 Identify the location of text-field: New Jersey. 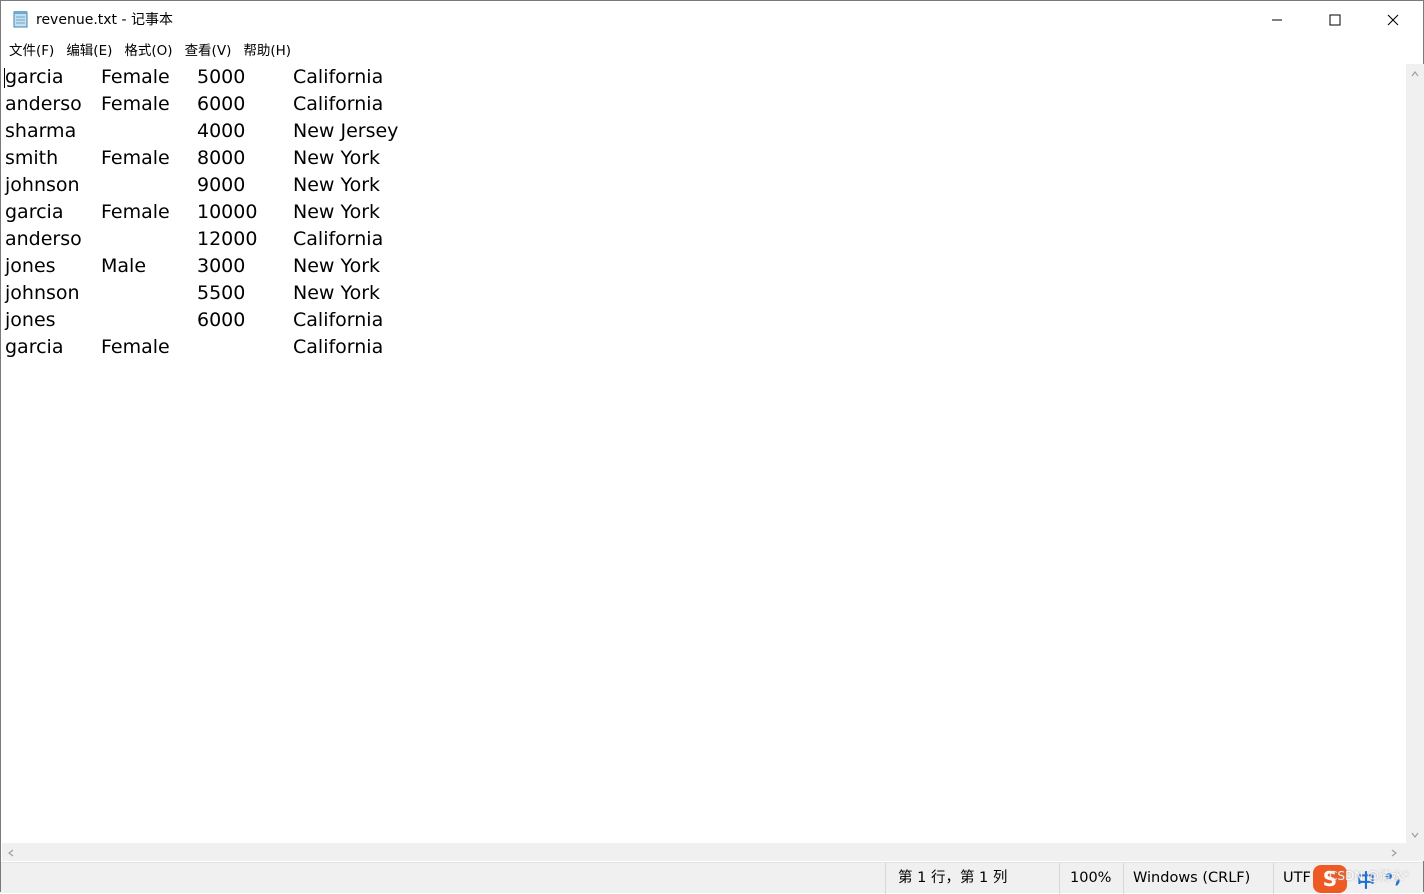
(346, 131).